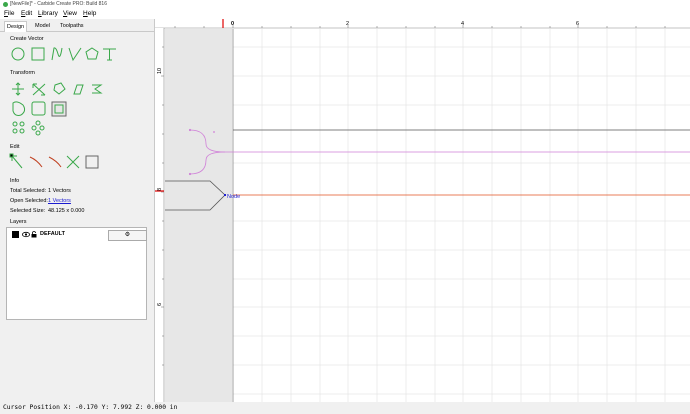 The image size is (690, 414). I want to click on layer-settings-button: ⚙, so click(127, 235).